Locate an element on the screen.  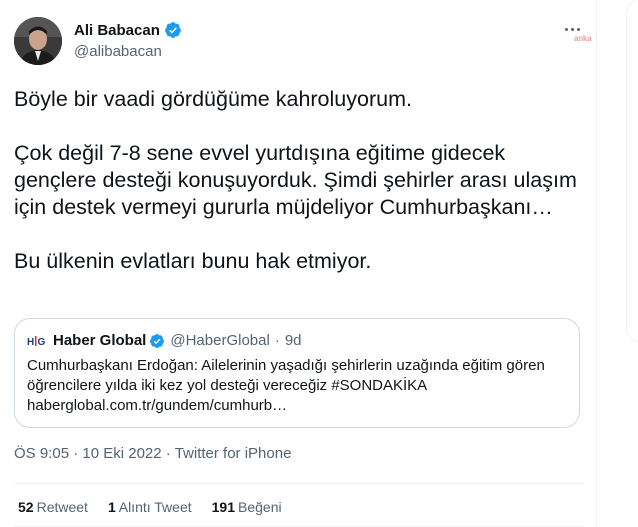
quoted-time: 9d is located at coordinates (293, 340).